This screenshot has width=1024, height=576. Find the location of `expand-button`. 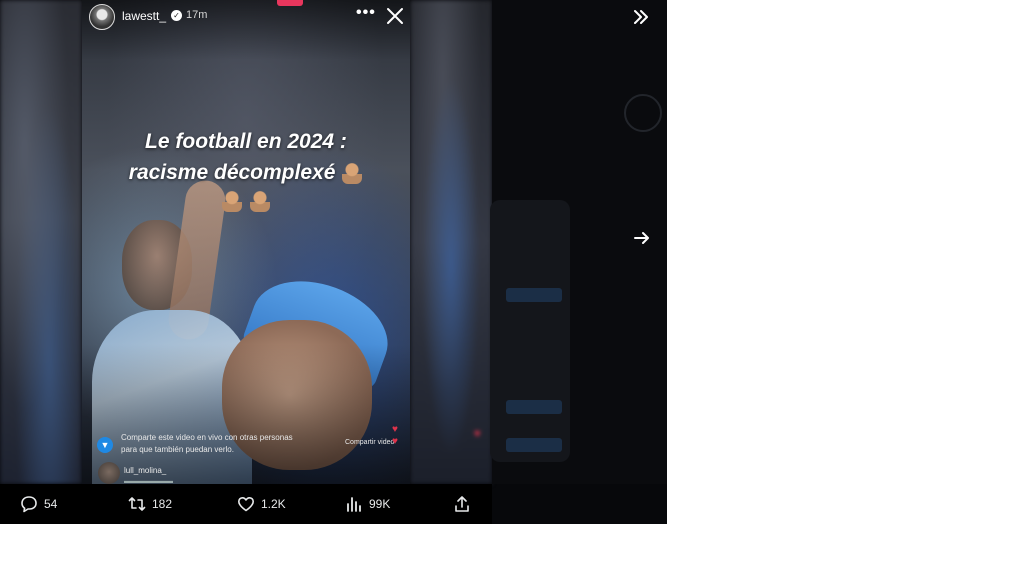

expand-button is located at coordinates (641, 17).